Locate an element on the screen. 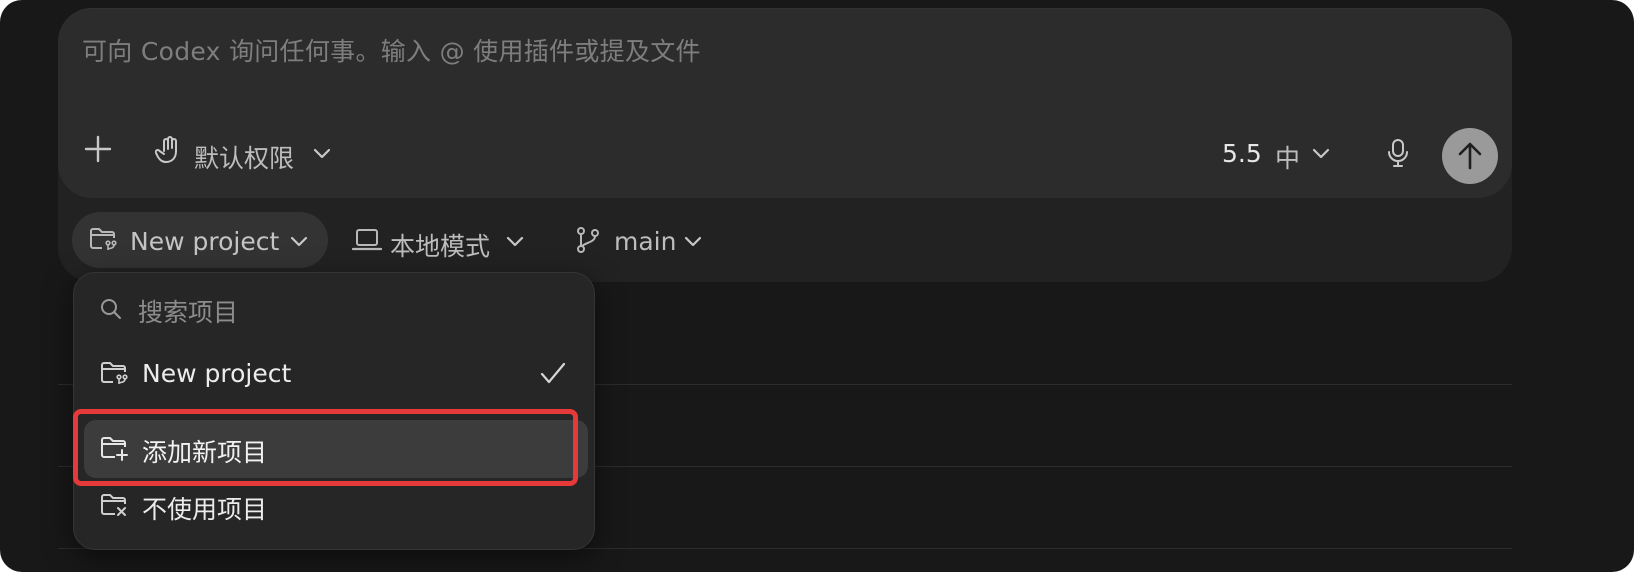 This screenshot has width=1634, height=572. project-search-input: 搜索项目 is located at coordinates (188, 311).